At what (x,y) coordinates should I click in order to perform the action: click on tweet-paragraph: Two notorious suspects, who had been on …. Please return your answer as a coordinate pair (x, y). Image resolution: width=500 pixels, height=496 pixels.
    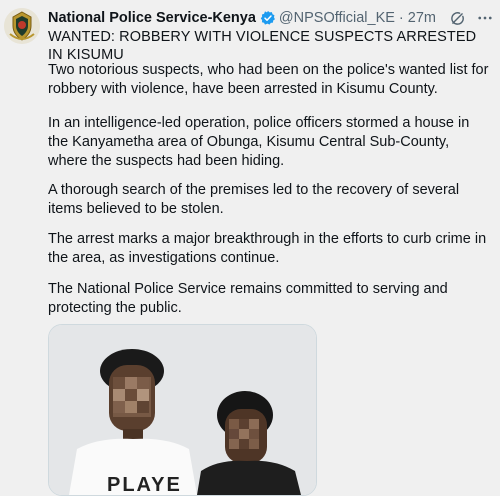
    Looking at the image, I should click on (268, 79).